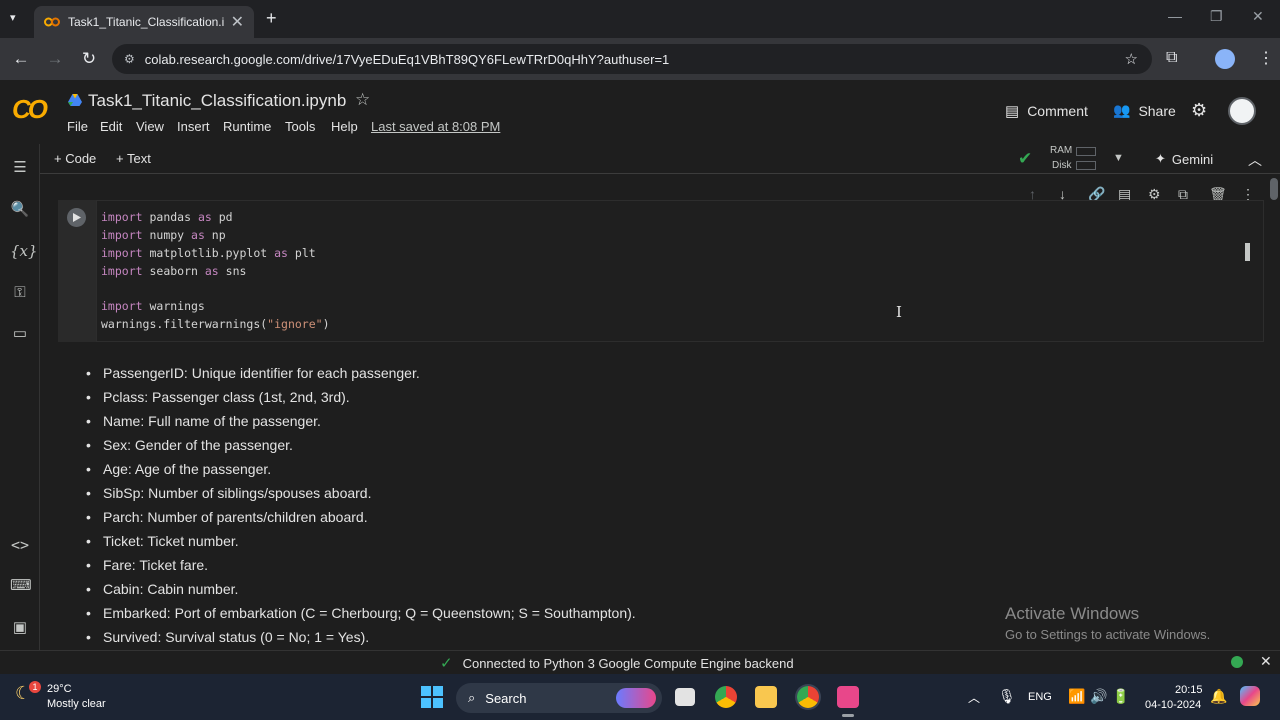 The height and width of the screenshot is (720, 1280). Describe the element at coordinates (217, 101) in the screenshot. I see `notebook-title: Task1_Titanic_Classification.ipynb` at that location.